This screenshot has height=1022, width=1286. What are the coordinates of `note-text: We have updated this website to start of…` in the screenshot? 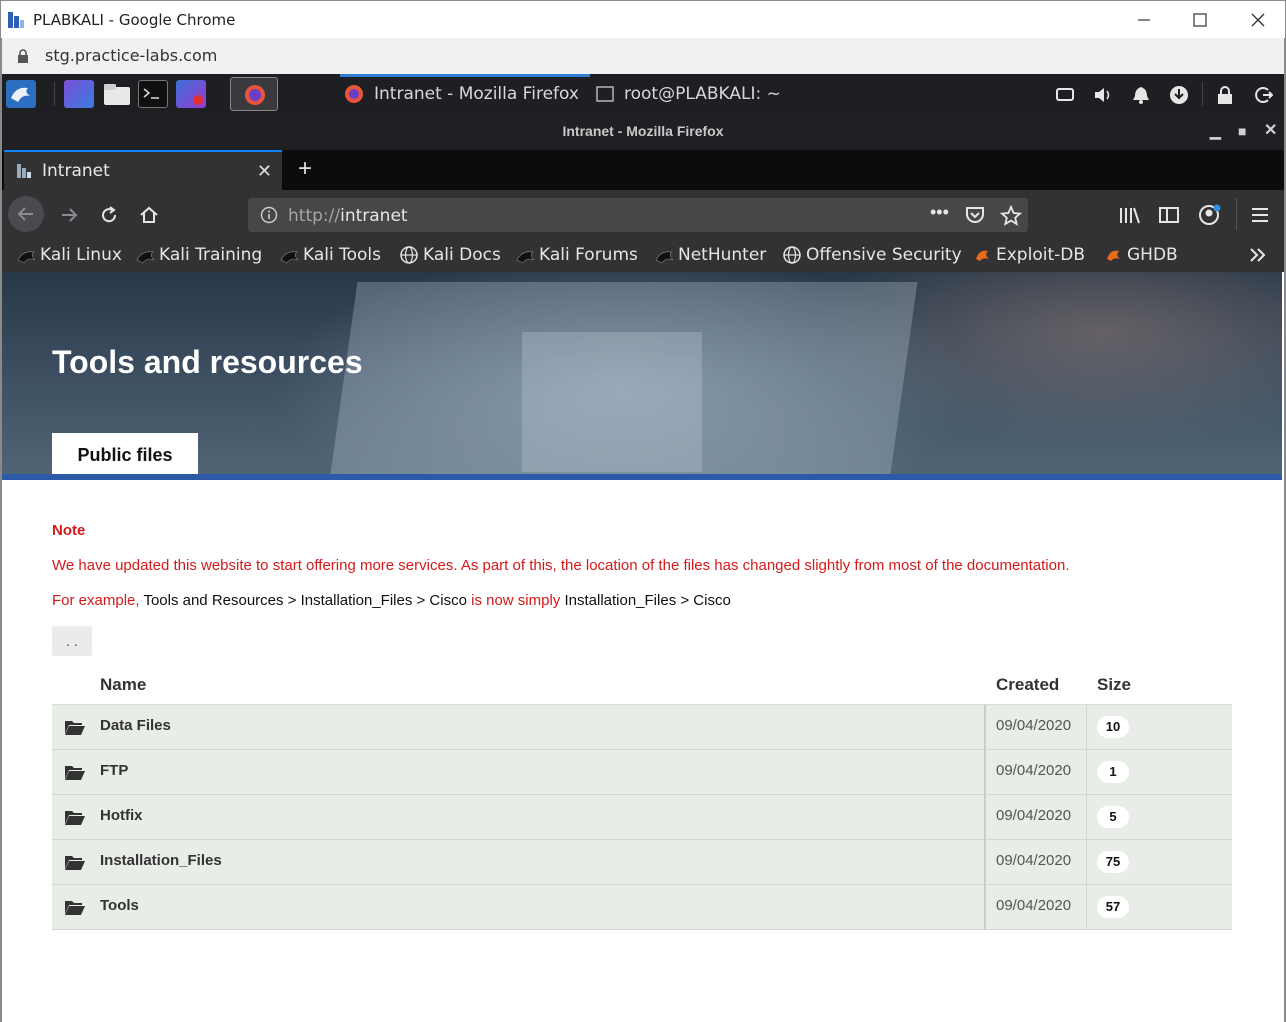 It's located at (561, 565).